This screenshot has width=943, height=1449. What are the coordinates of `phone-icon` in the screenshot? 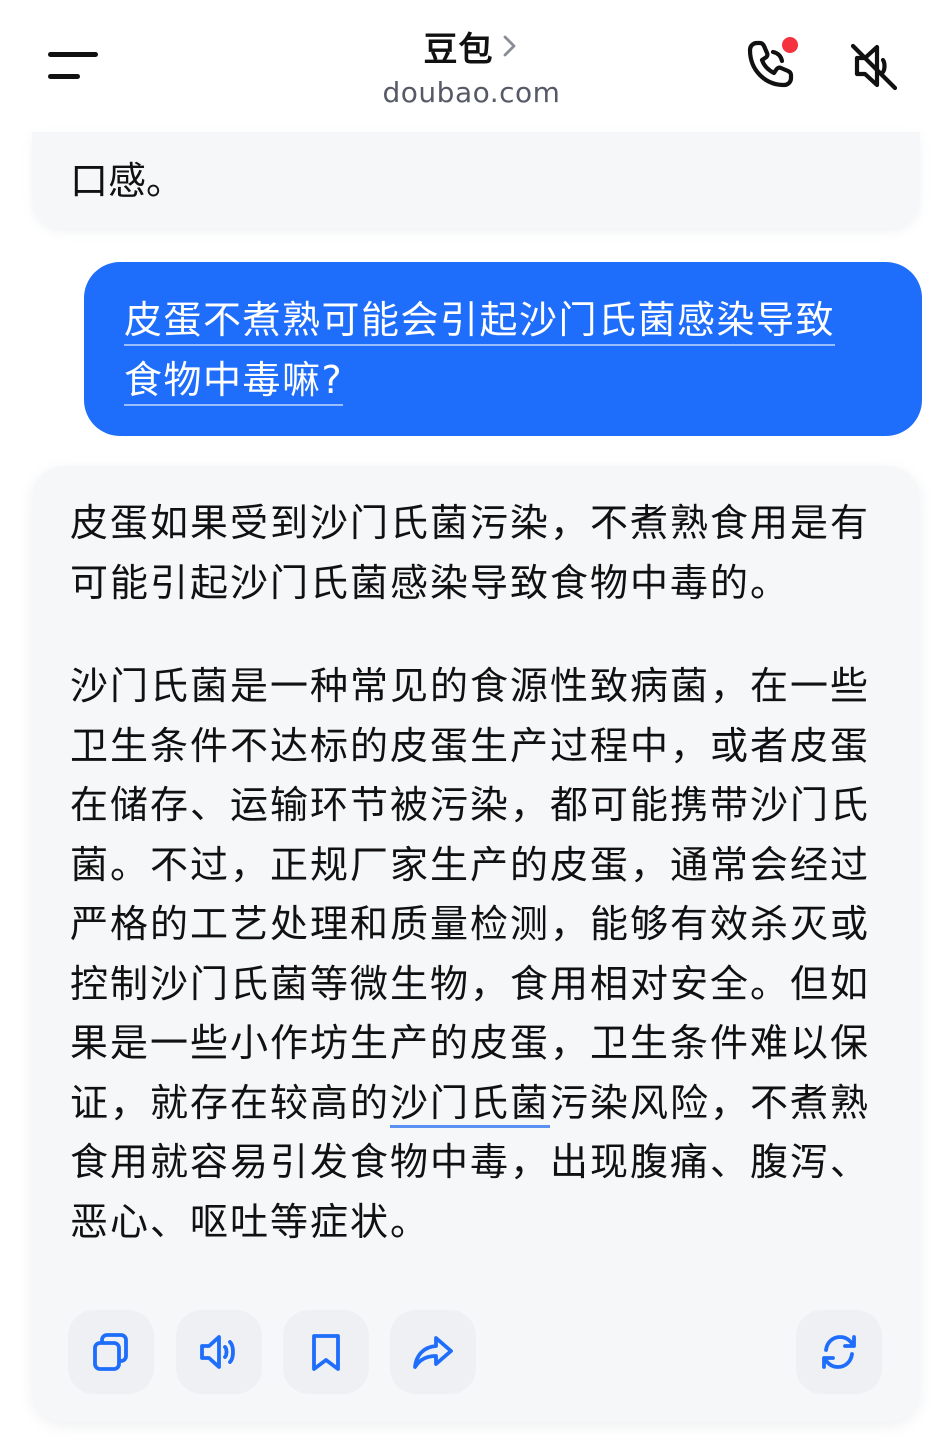 It's located at (772, 62).